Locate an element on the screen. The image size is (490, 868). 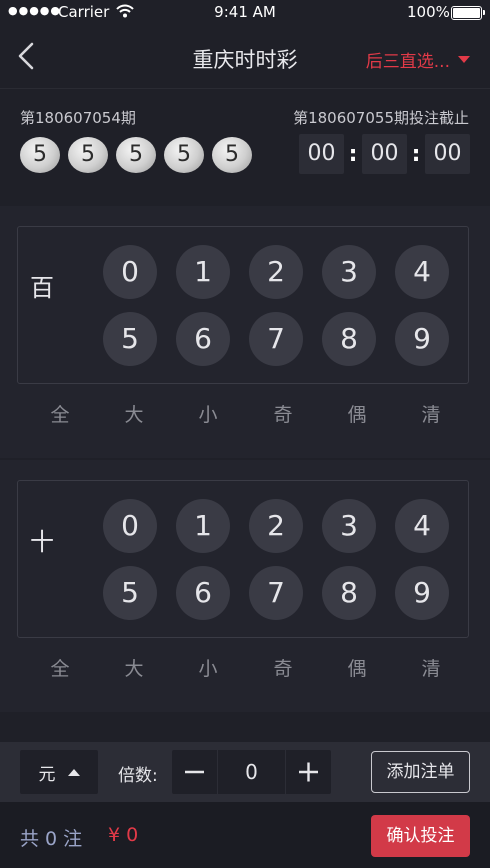
battery-icon is located at coordinates (468, 13).